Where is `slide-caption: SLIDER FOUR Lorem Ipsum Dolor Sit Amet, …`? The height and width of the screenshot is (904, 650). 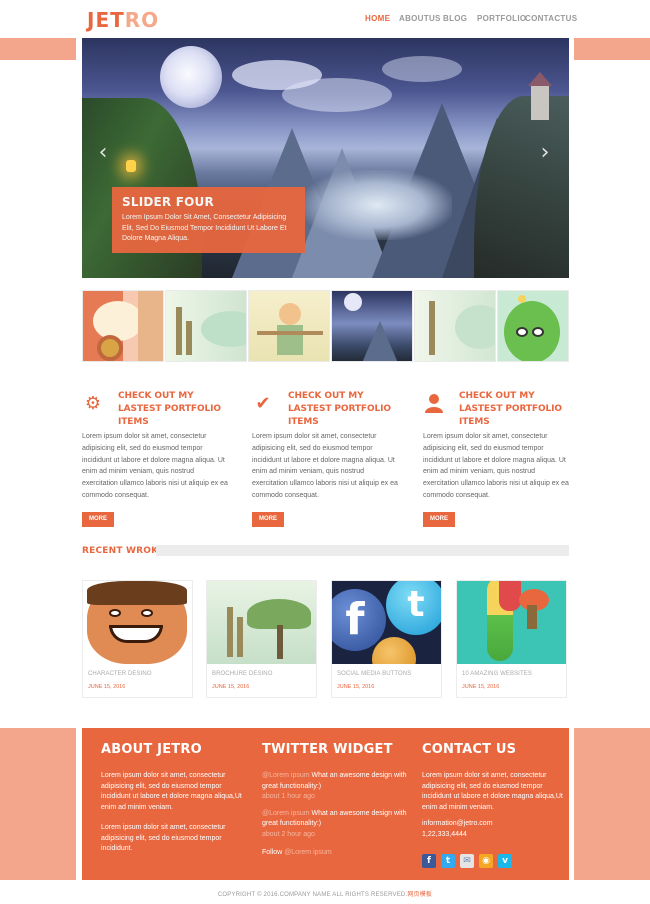
slide-caption: SLIDER FOUR Lorem Ipsum Dolor Sit Amet, … is located at coordinates (208, 220).